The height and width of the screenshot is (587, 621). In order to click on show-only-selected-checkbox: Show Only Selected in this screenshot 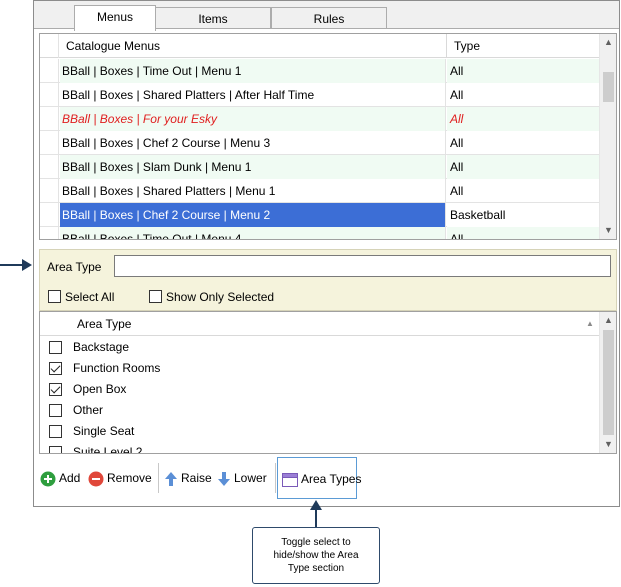, I will do `click(211, 296)`.